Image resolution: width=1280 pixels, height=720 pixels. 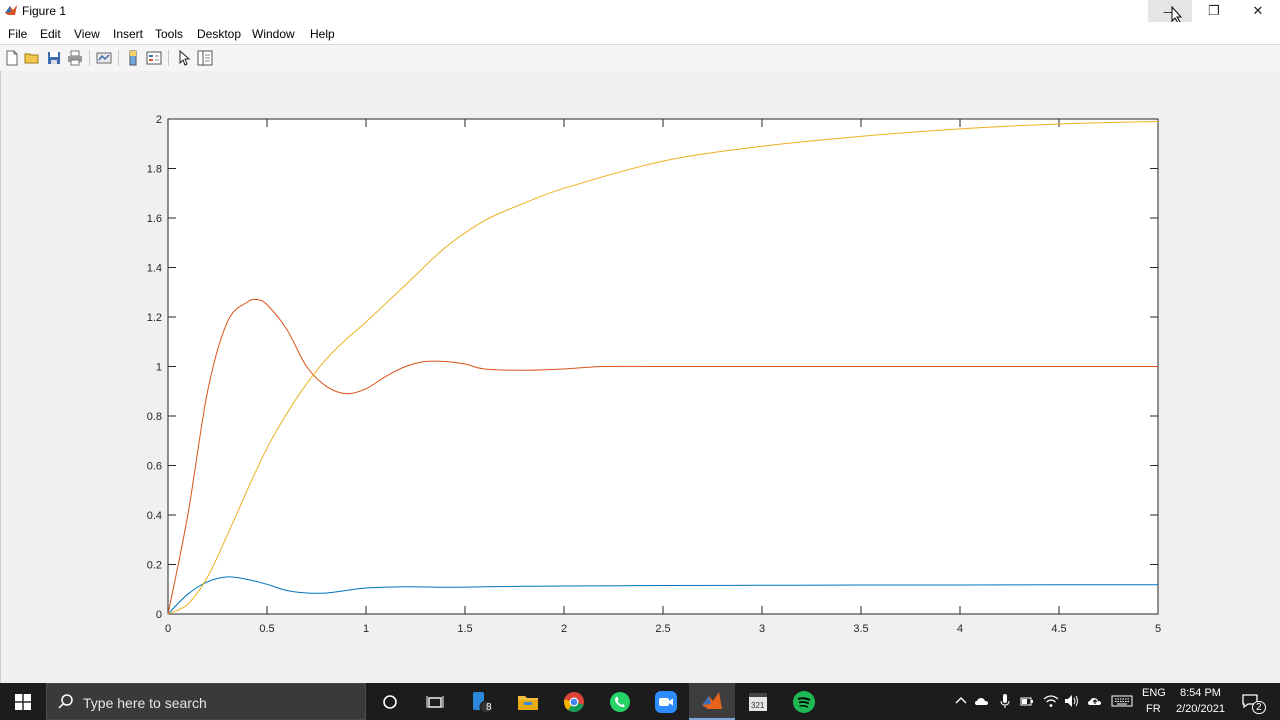 What do you see at coordinates (1051, 701) in the screenshot?
I see `wifi-icon` at bounding box center [1051, 701].